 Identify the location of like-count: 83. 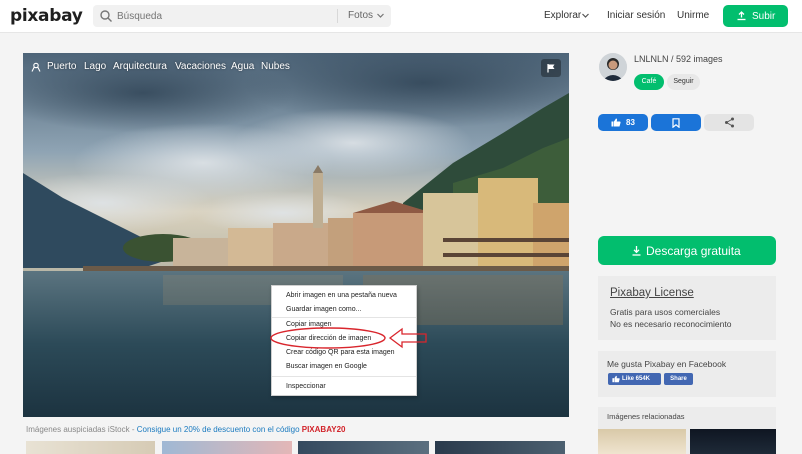
(630, 122).